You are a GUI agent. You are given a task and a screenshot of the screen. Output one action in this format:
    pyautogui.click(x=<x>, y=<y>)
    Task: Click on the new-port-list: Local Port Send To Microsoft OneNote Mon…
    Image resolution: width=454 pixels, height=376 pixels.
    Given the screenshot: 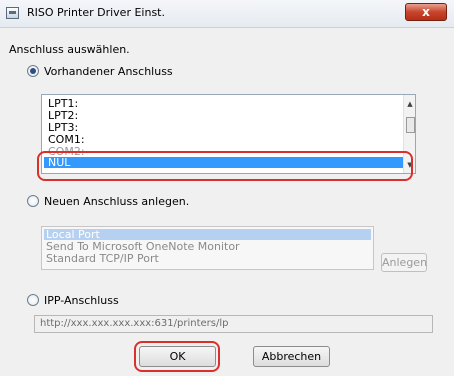 What is the action you would take?
    pyautogui.click(x=207, y=248)
    